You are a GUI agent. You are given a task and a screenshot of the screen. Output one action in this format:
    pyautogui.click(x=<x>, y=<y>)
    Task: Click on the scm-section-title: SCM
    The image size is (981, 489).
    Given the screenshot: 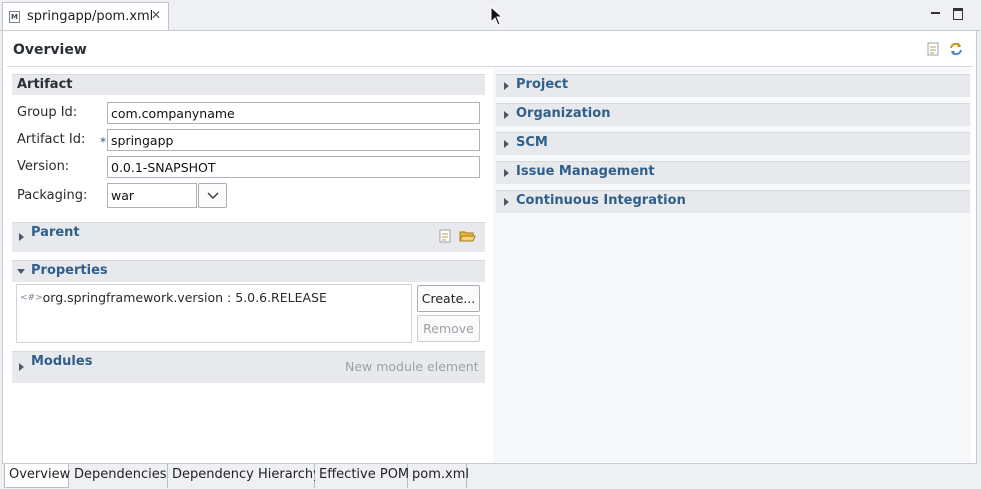 What is the action you would take?
    pyautogui.click(x=532, y=142)
    